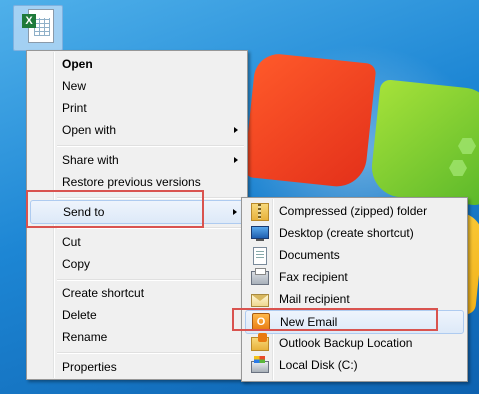 This screenshot has height=394, width=479. Describe the element at coordinates (313, 277) in the screenshot. I see `submenu-item-label: Fax recipient` at that location.